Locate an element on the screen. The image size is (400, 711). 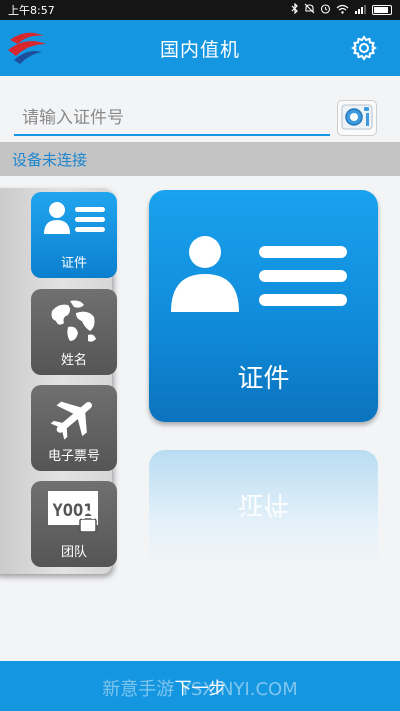
app-header: 国内值机 is located at coordinates (200, 48).